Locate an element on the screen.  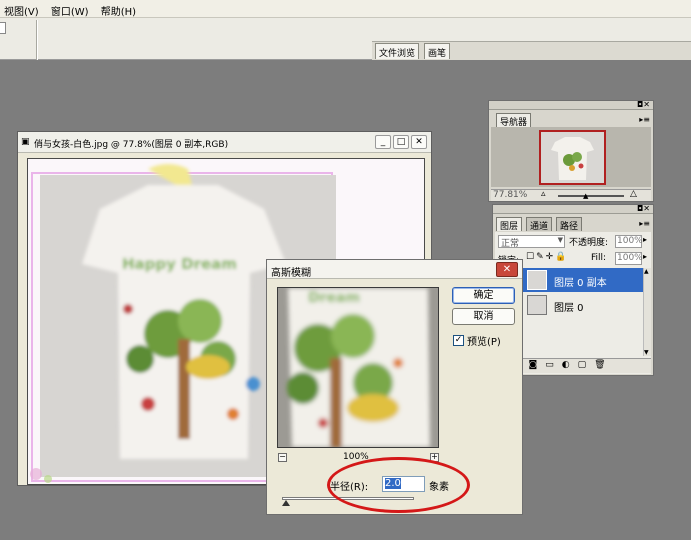
scroll-down-icon: ▼ is located at coordinates (646, 352).